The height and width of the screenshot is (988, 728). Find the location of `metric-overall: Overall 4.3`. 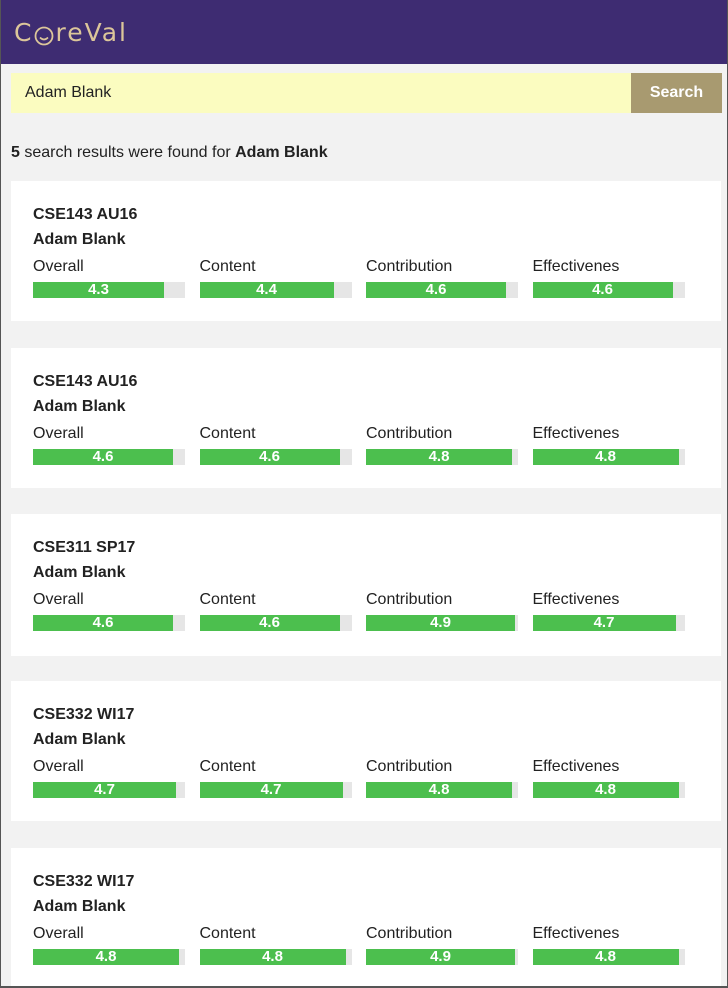

metric-overall: Overall 4.3 is located at coordinates (116, 277).